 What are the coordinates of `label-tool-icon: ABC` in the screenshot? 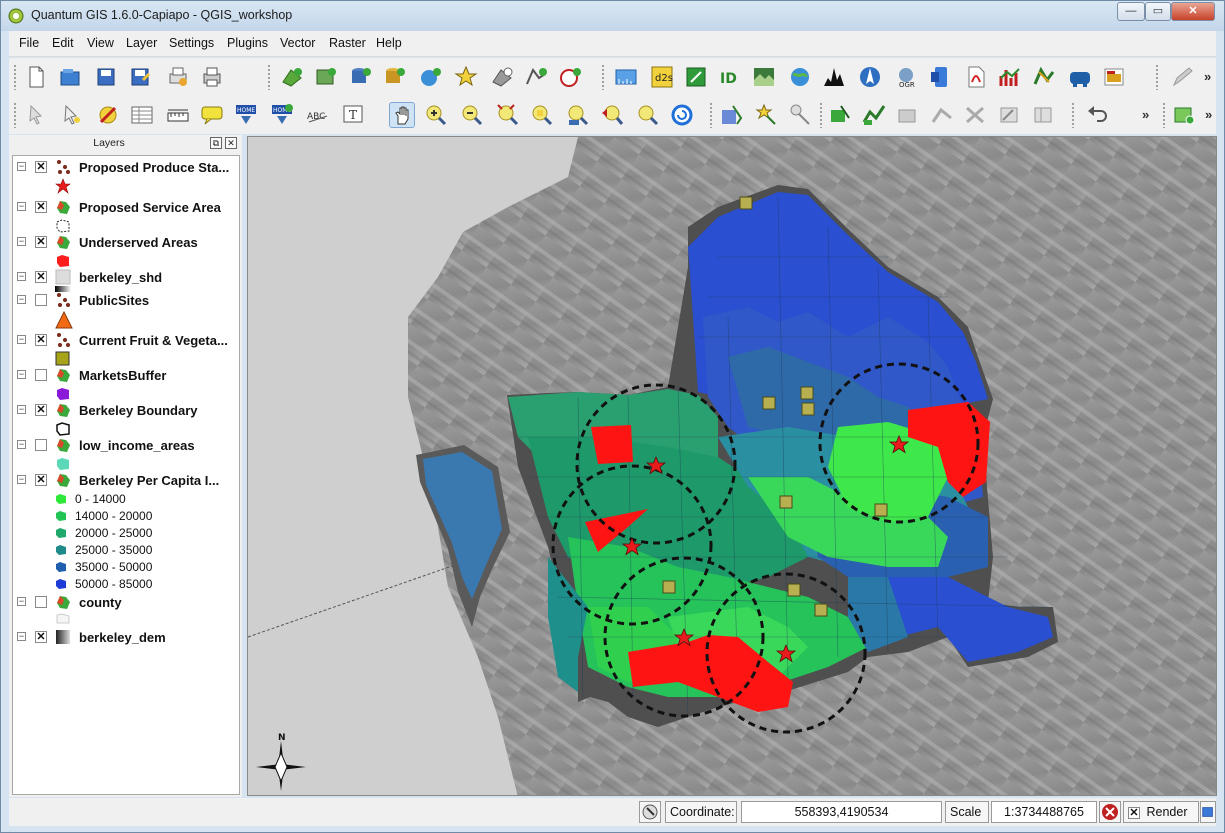 It's located at (318, 115).